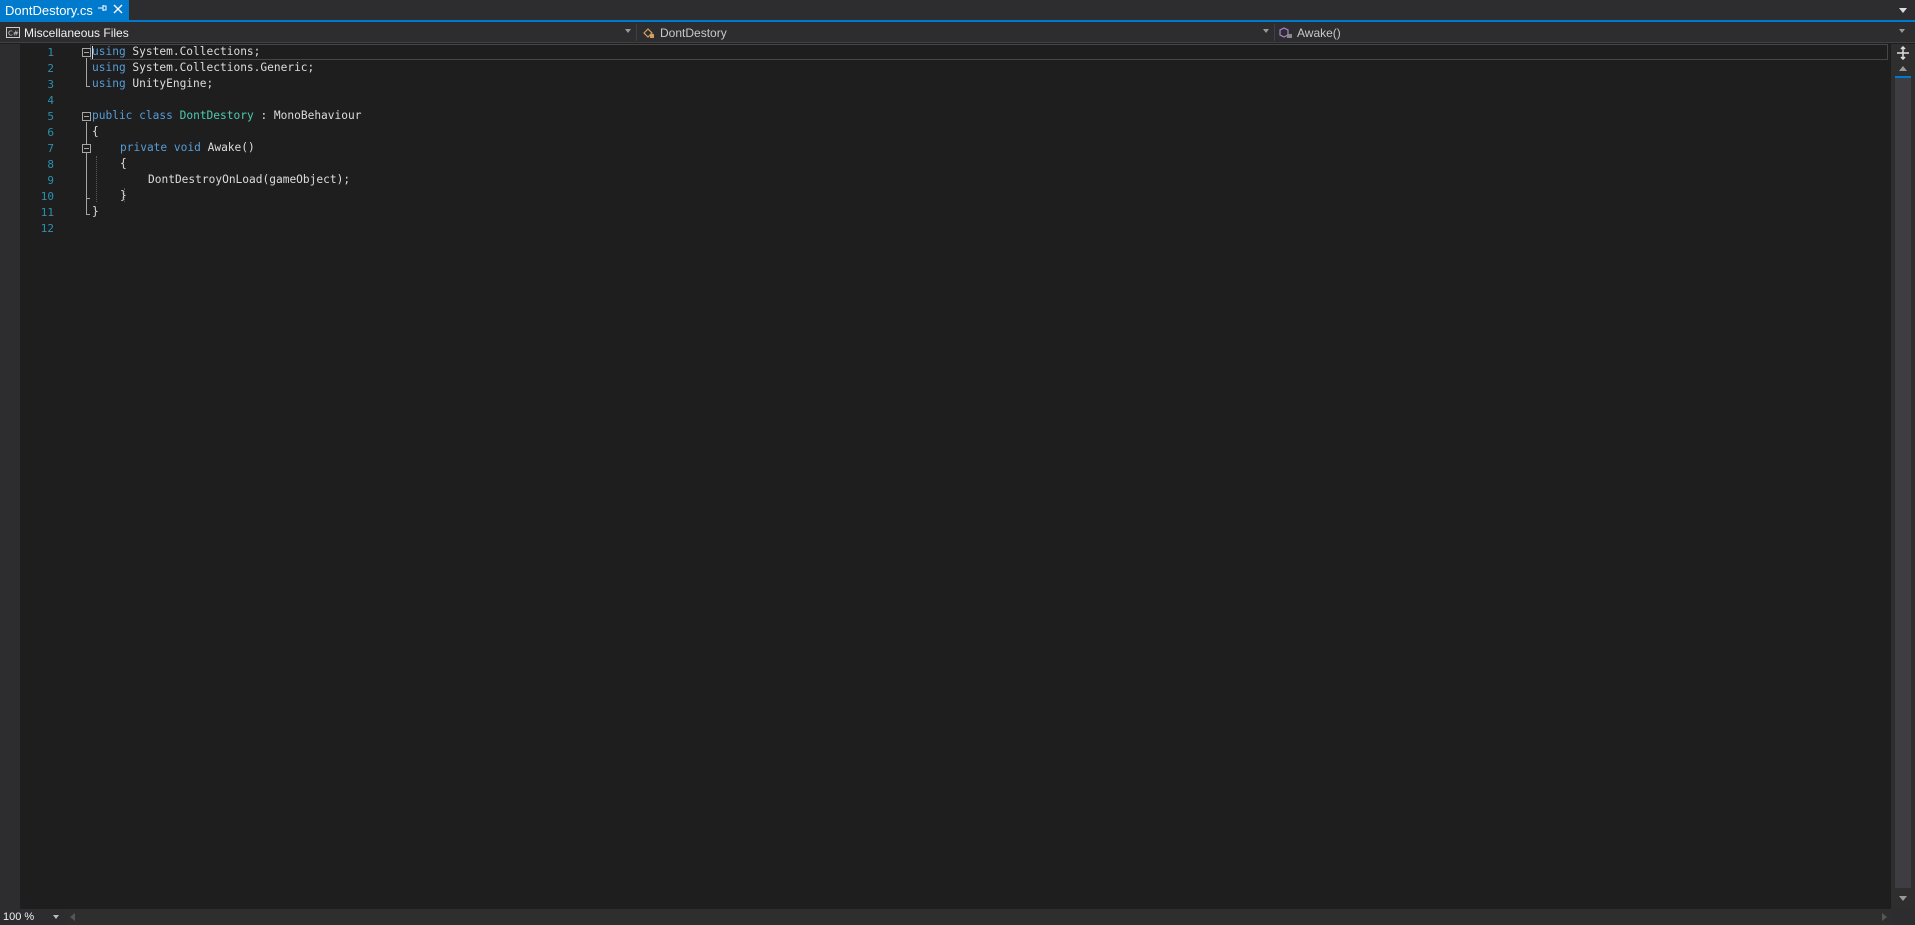  Describe the element at coordinates (50, 148) in the screenshot. I see `line-number: 7` at that location.